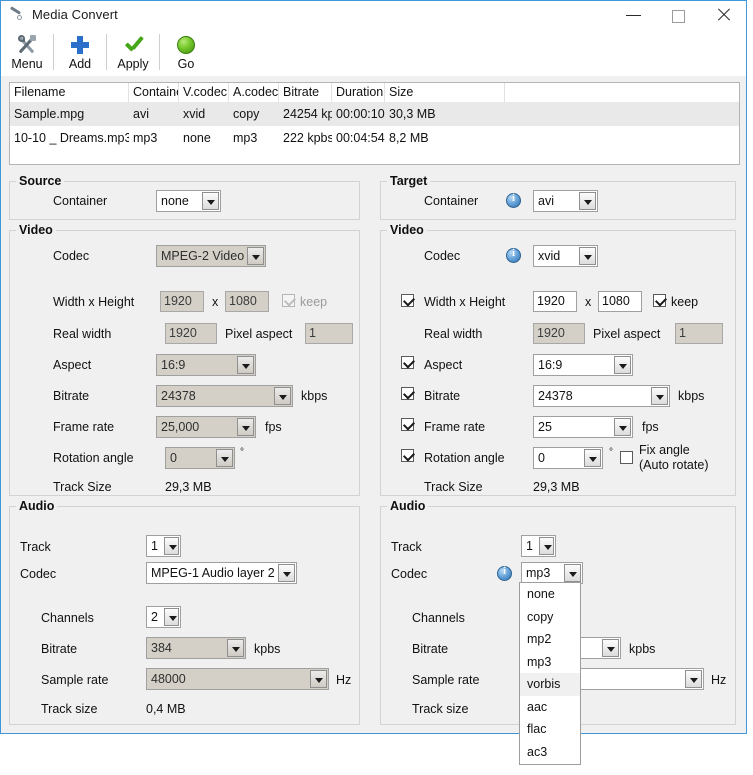  What do you see at coordinates (565, 201) in the screenshot?
I see `target-container-combo: avi` at bounding box center [565, 201].